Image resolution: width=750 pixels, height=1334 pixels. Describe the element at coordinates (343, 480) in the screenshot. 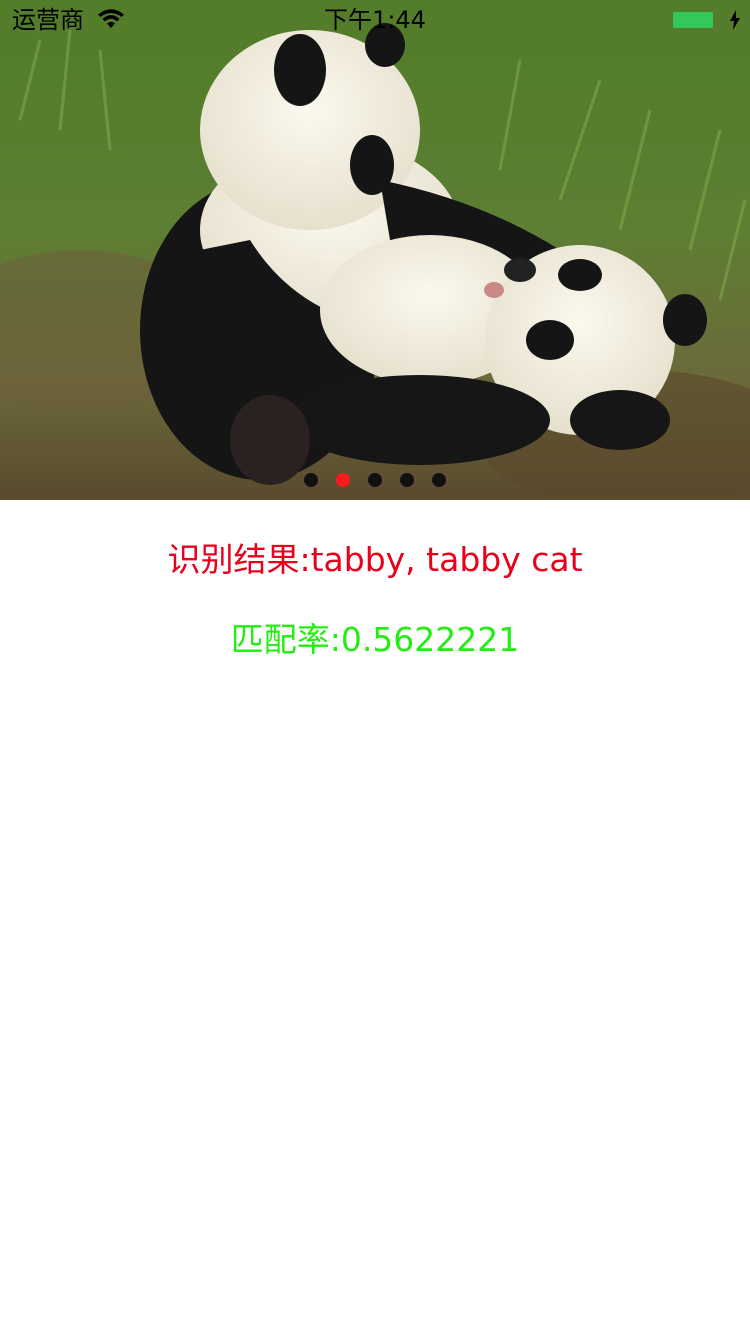

I see `page-dot-2-active` at that location.